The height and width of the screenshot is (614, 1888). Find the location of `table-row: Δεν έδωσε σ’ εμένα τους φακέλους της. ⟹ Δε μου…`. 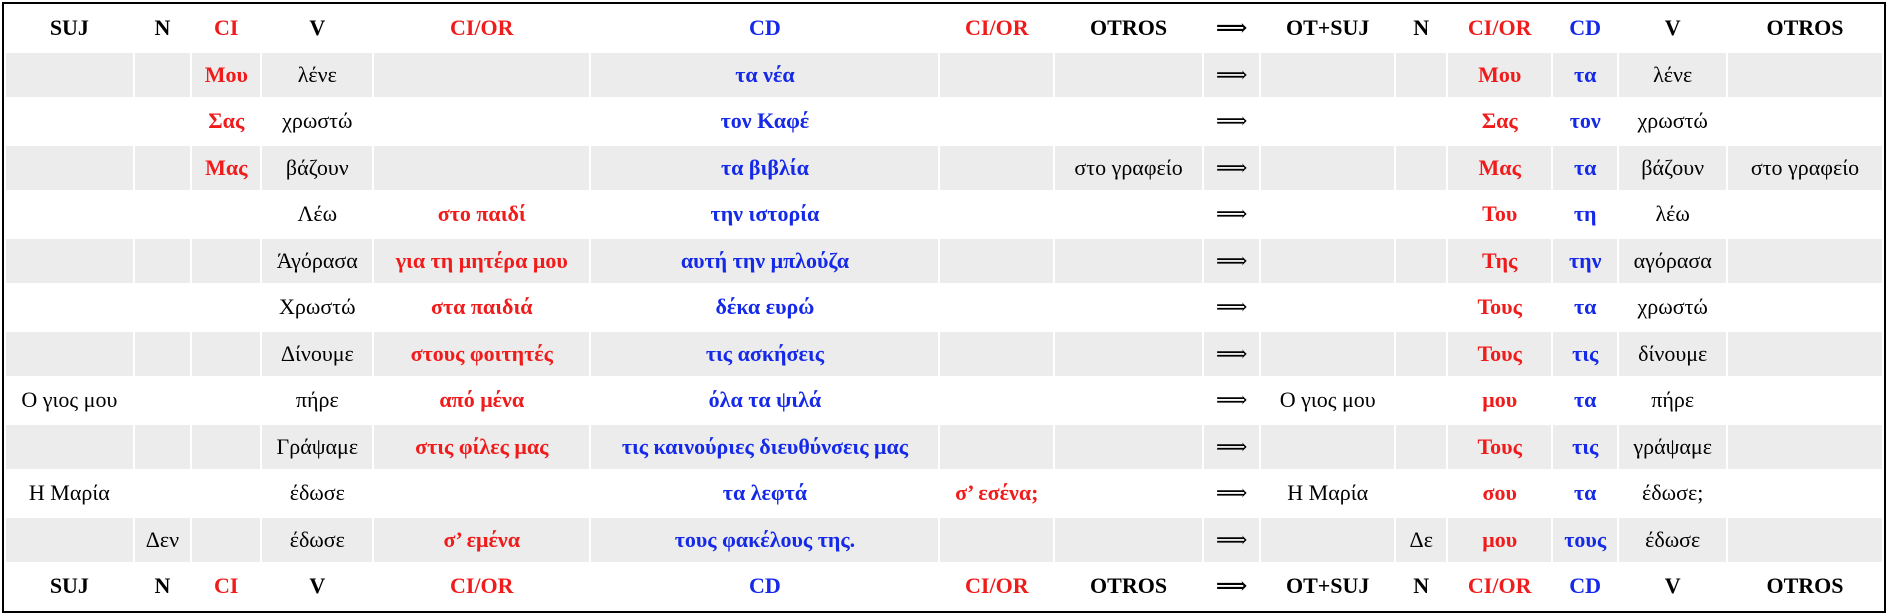

table-row: Δεν έδωσε σ’ εμένα τους φακέλους της. ⟹ Δε μου… is located at coordinates (944, 539).